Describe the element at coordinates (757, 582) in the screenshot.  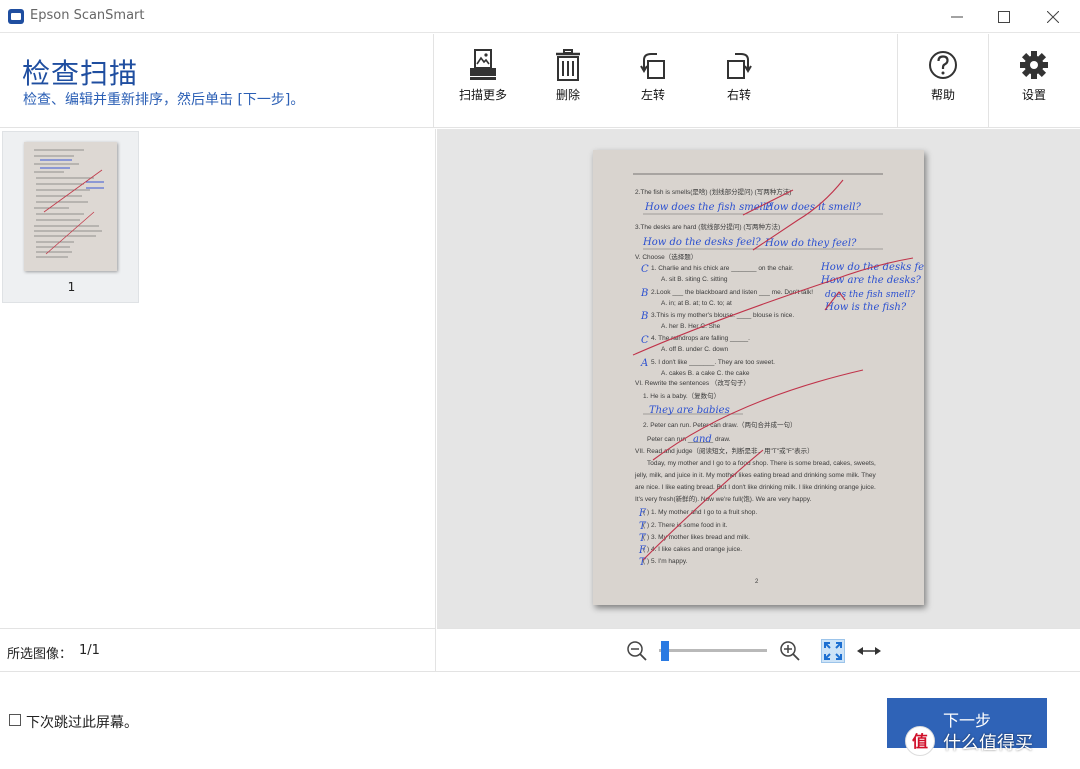
I see `svg-text: 2` at that location.